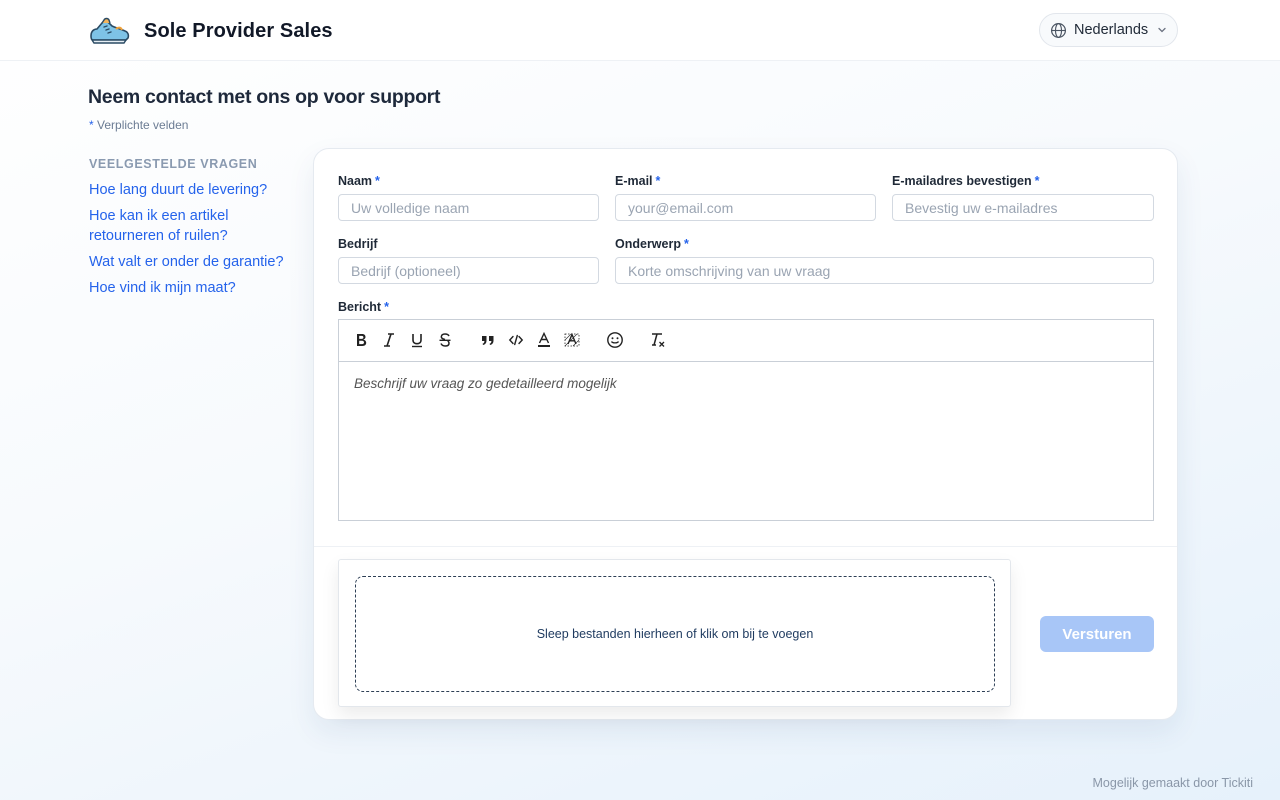  Describe the element at coordinates (1162, 30) in the screenshot. I see `chevron-down-icon` at that location.